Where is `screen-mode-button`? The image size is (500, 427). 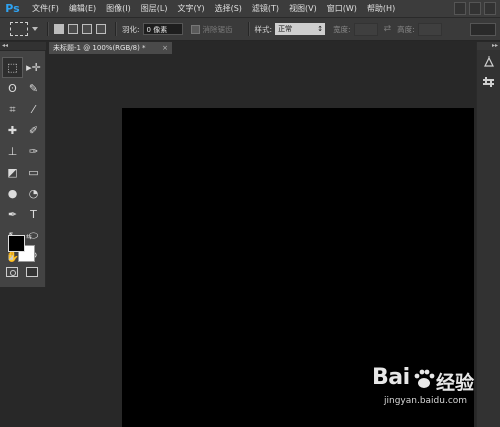 screen-mode-button is located at coordinates (32, 272).